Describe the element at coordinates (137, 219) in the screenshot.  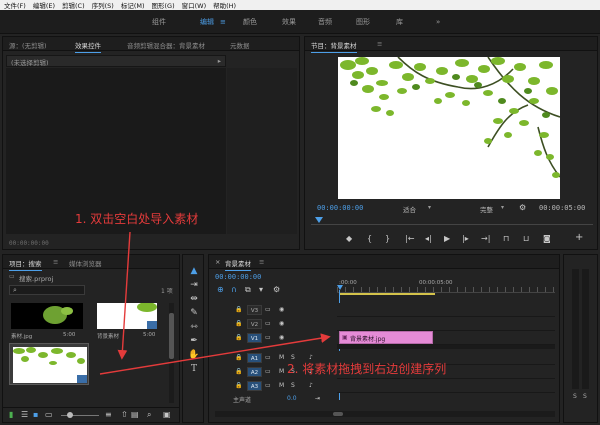
I see `annotation-step-1: 1. 双击空白处导入素材` at that location.